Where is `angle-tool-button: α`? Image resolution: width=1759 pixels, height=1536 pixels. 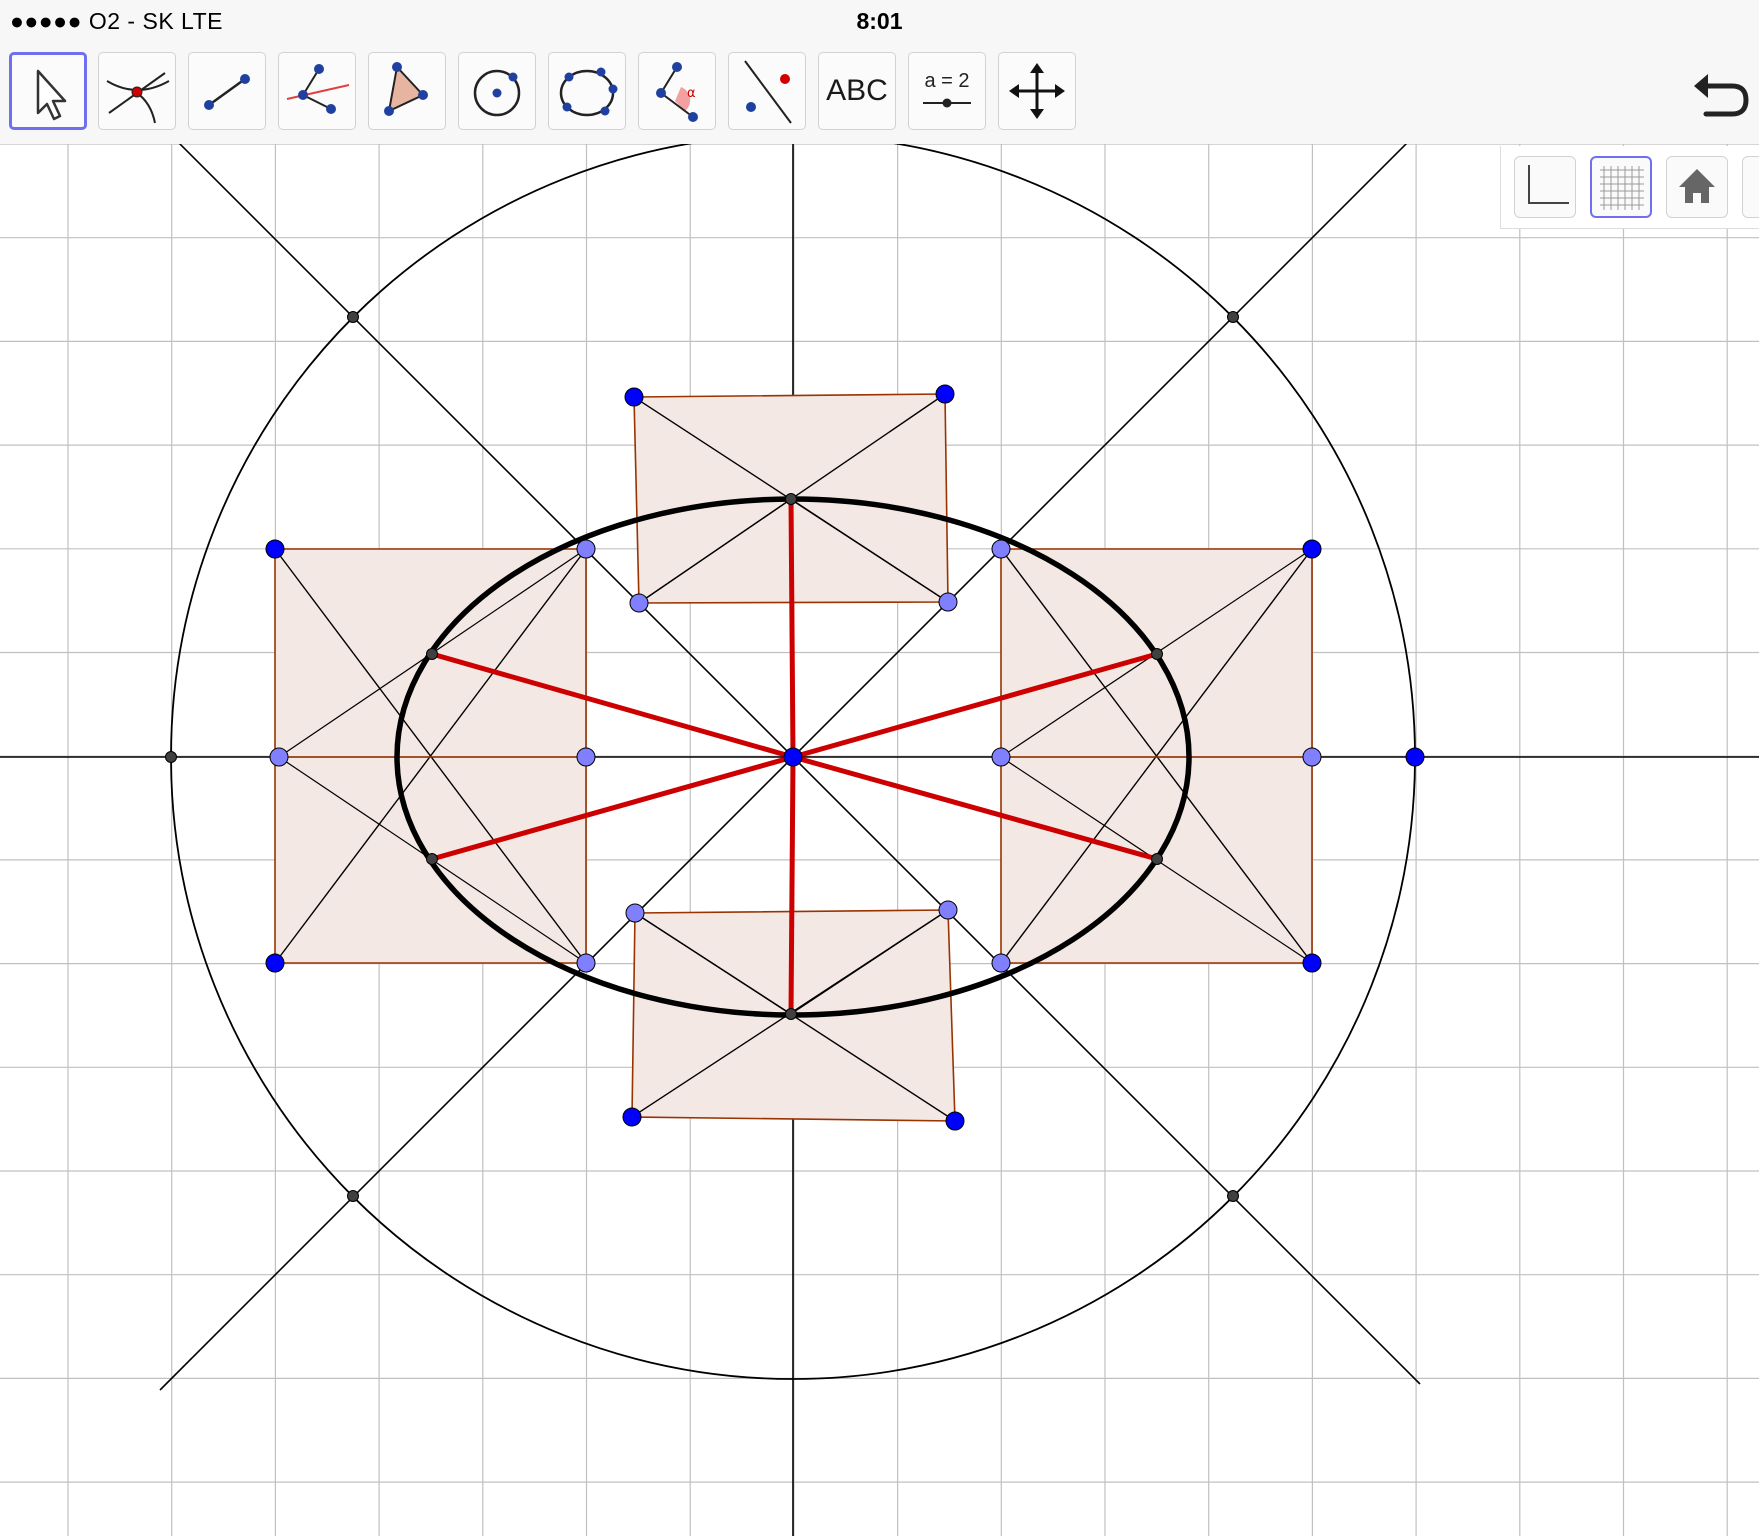
angle-tool-button: α is located at coordinates (677, 91).